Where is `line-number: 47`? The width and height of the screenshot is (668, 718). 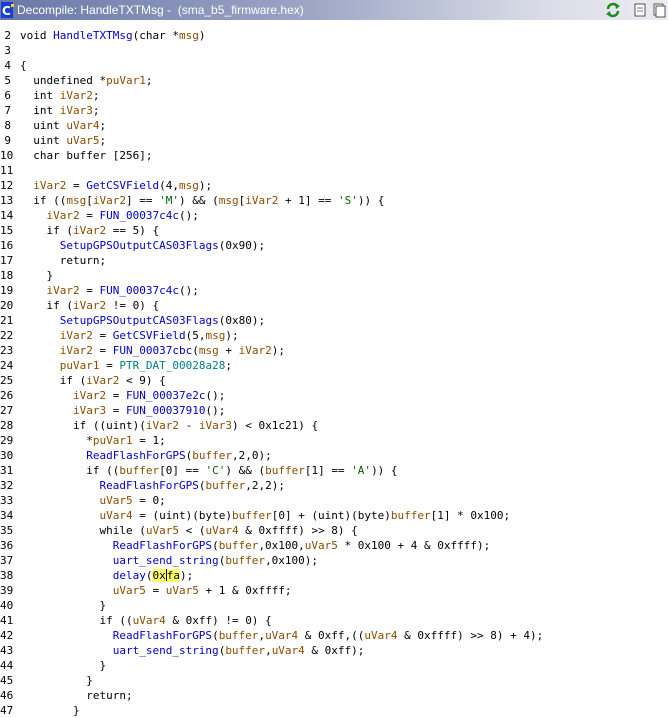
line-number: 47 is located at coordinates (7, 710).